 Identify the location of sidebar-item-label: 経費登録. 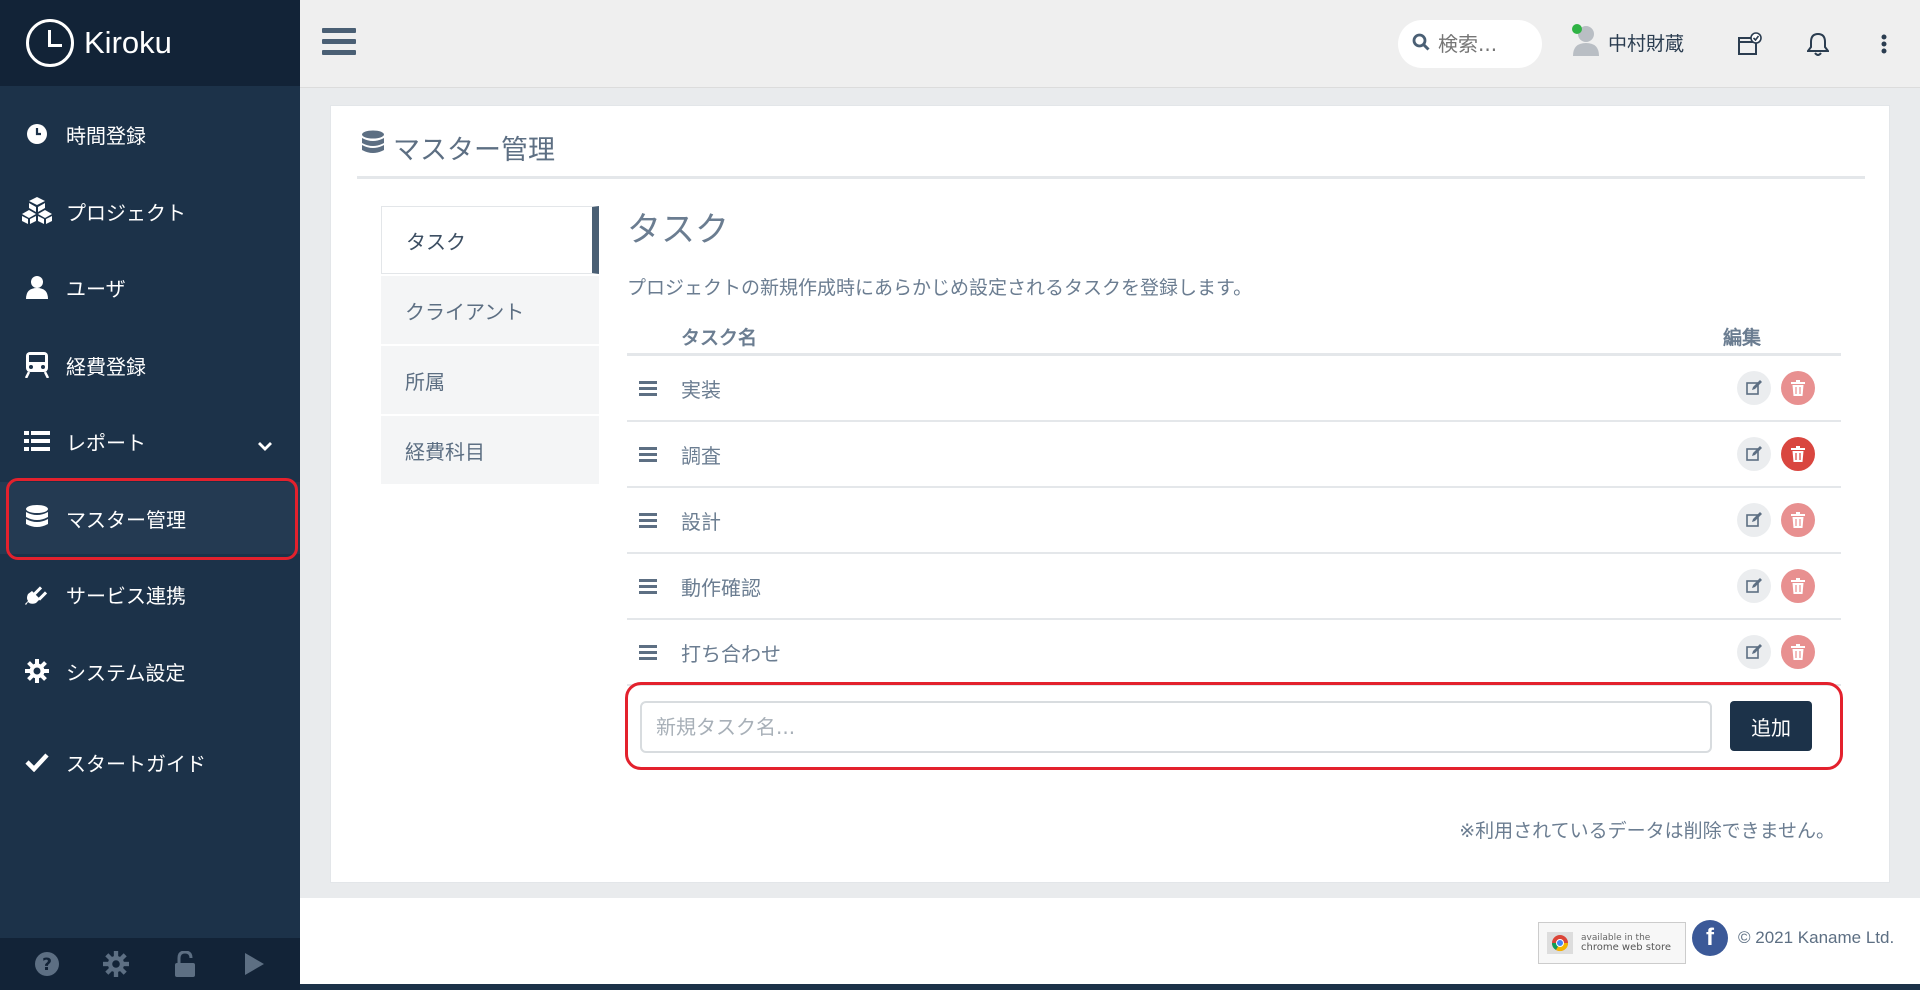
(106, 366).